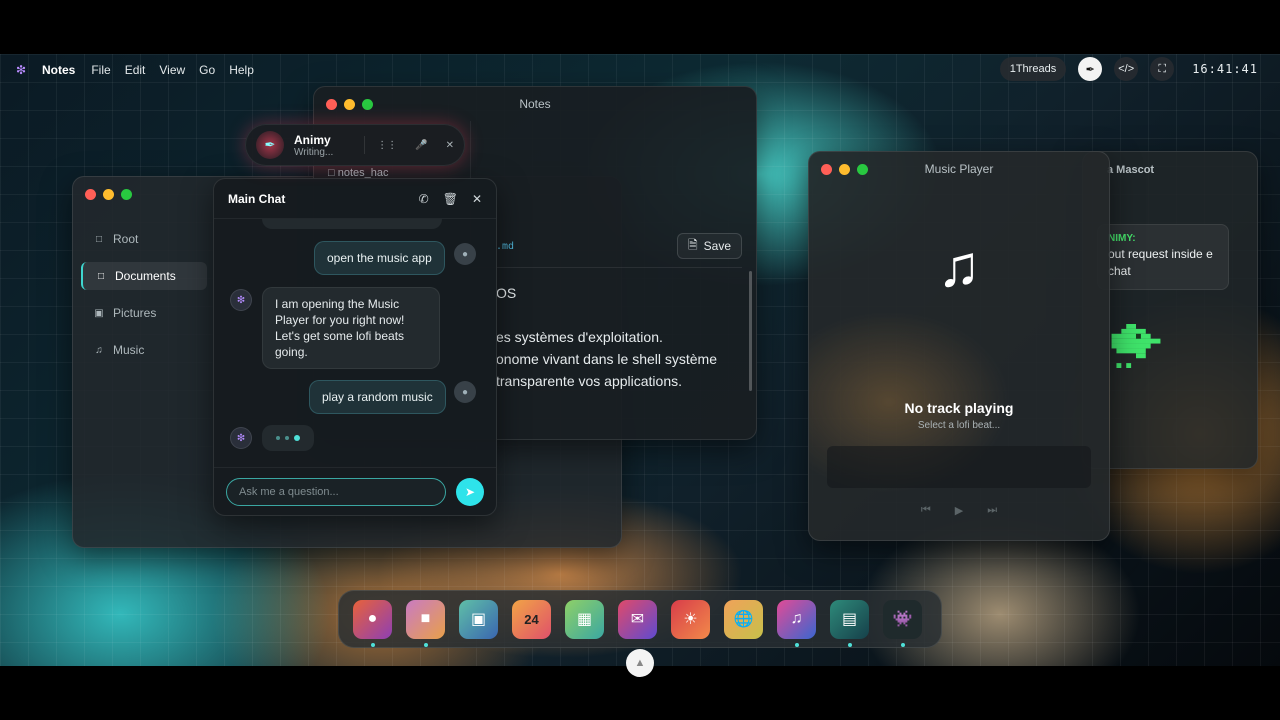 Image resolution: width=1280 pixels, height=720 pixels. I want to click on window-title: a Mascot, so click(1131, 170).